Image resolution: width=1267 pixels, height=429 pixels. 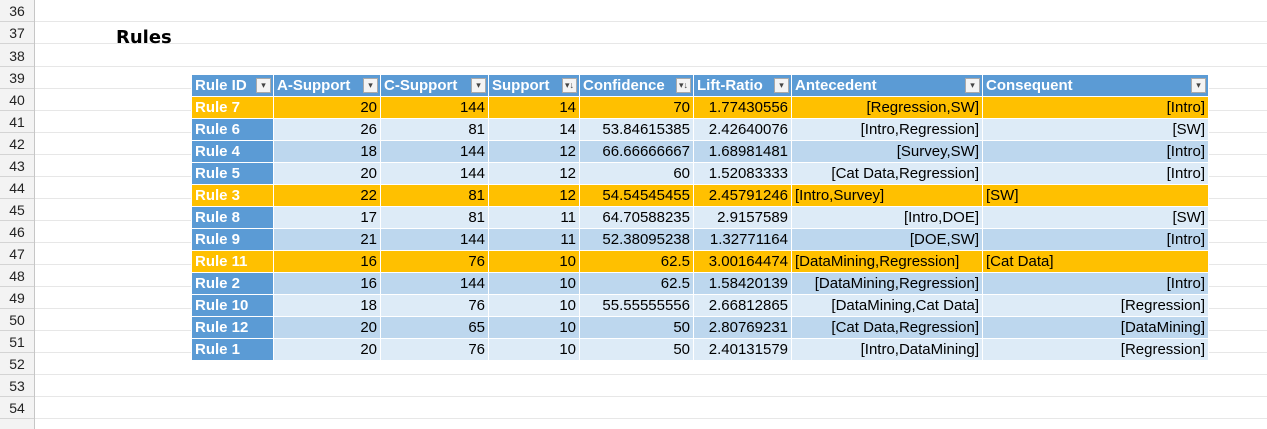 I want to click on rule-id-cell: Rule 1, so click(x=232, y=349).